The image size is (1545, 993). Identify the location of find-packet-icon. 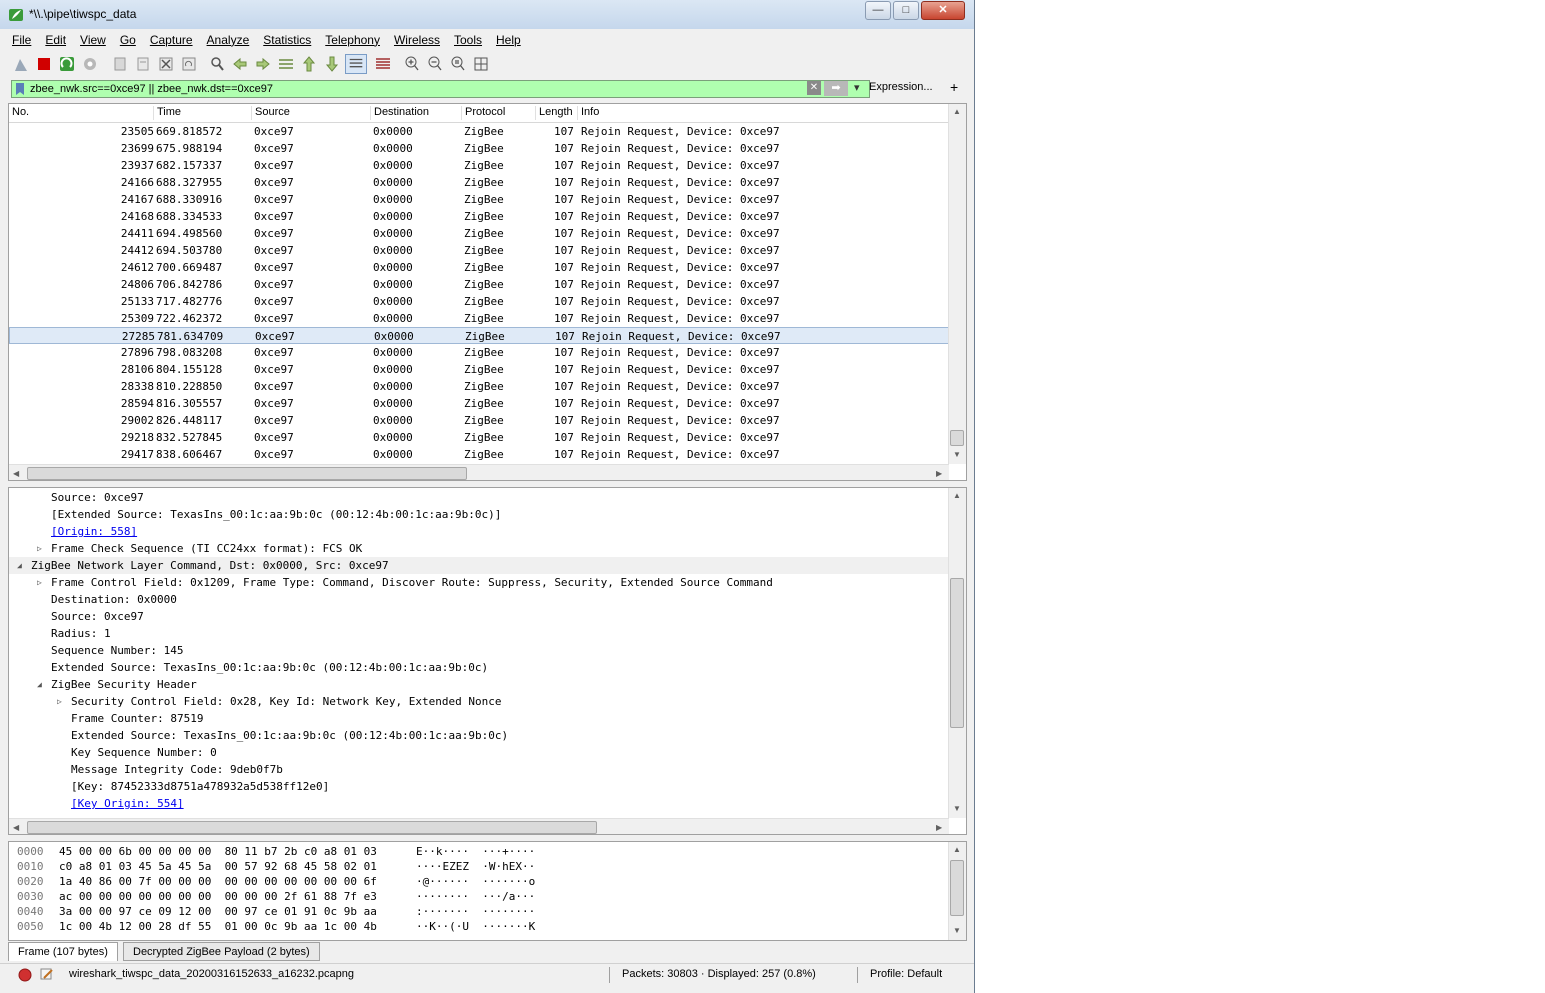
(217, 64).